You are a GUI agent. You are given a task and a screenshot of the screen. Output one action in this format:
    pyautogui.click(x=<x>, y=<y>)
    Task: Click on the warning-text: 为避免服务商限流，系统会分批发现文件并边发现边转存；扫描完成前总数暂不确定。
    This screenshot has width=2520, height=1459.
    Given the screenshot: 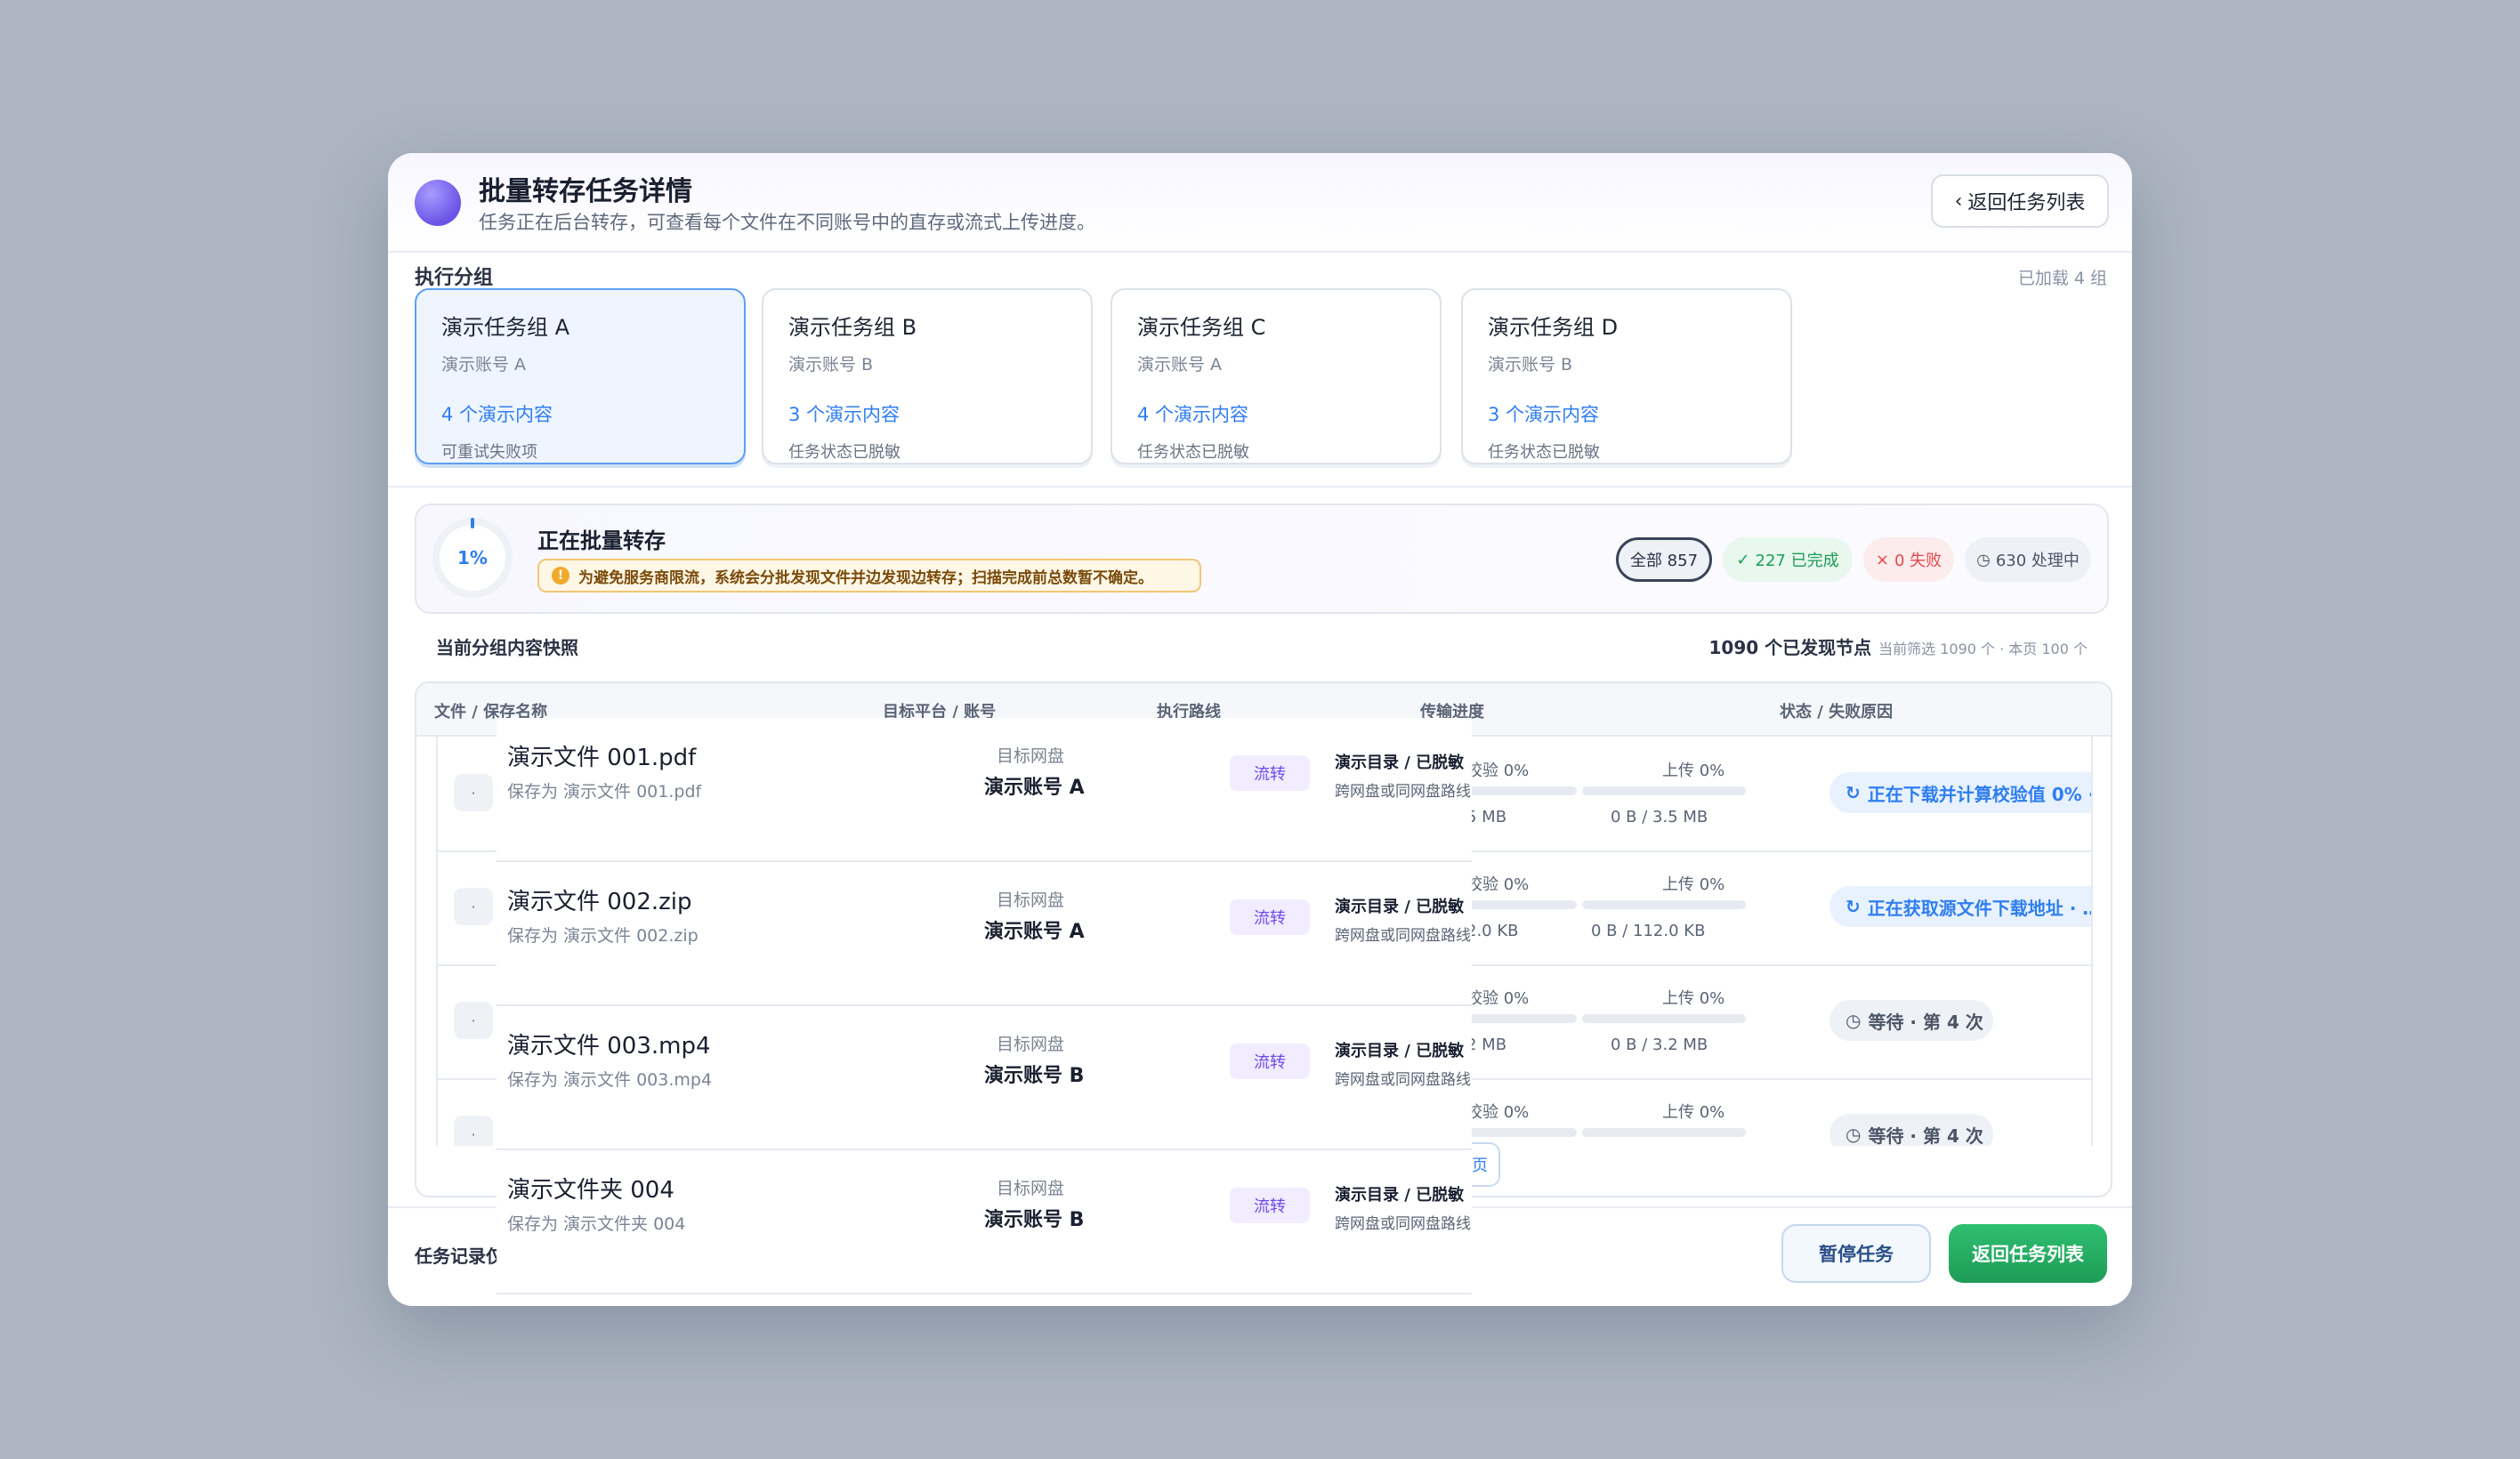 What is the action you would take?
    pyautogui.click(x=865, y=577)
    